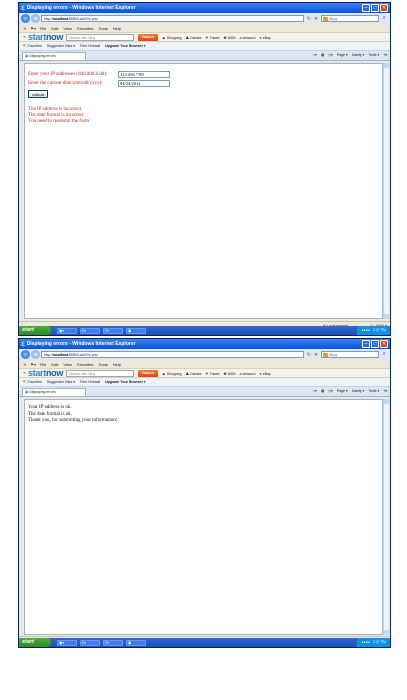 The width and height of the screenshot is (407, 700). I want to click on system-tray: ●●●● 2:27 PM, so click(373, 330).